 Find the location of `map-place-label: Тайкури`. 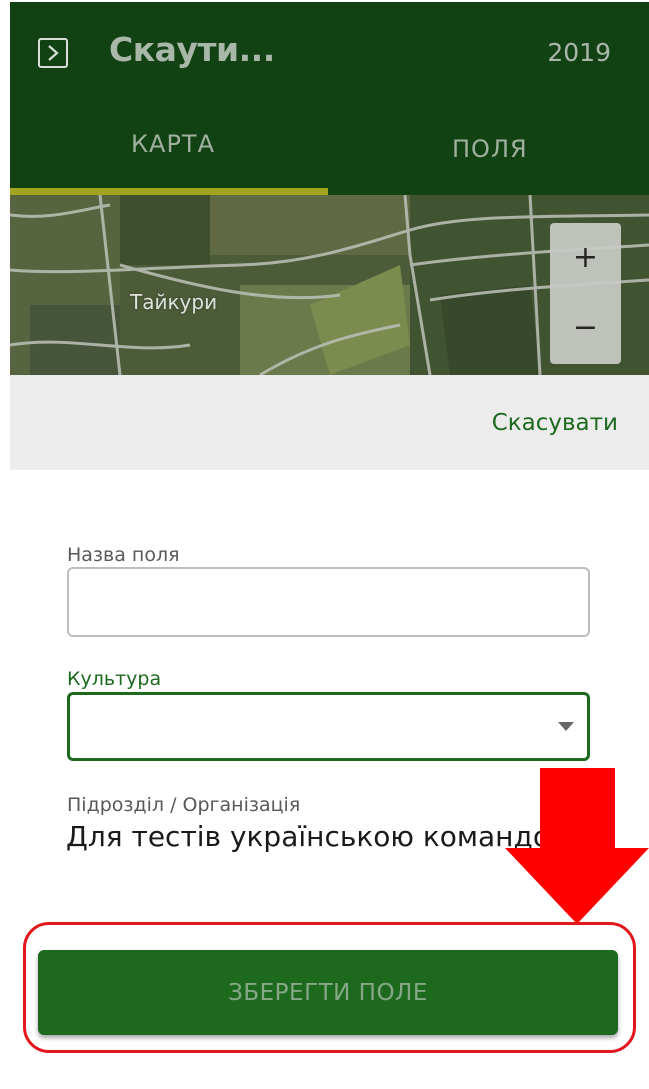

map-place-label: Тайкури is located at coordinates (174, 302).